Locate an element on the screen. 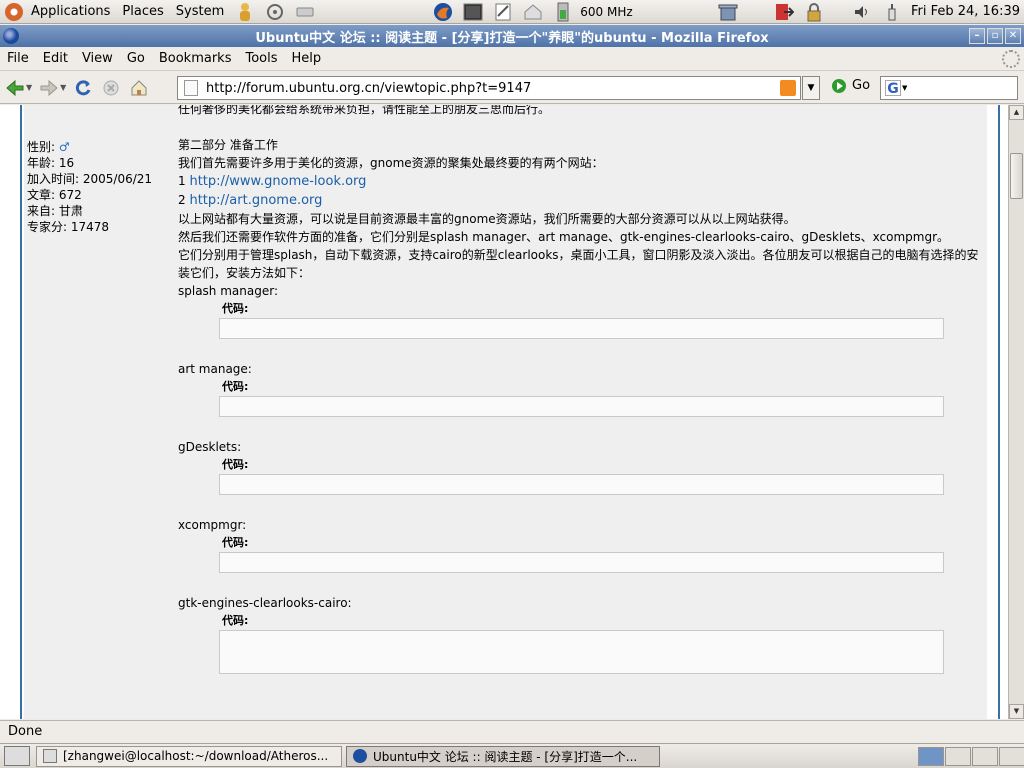  settings-launcher-icon is located at coordinates (275, 12).